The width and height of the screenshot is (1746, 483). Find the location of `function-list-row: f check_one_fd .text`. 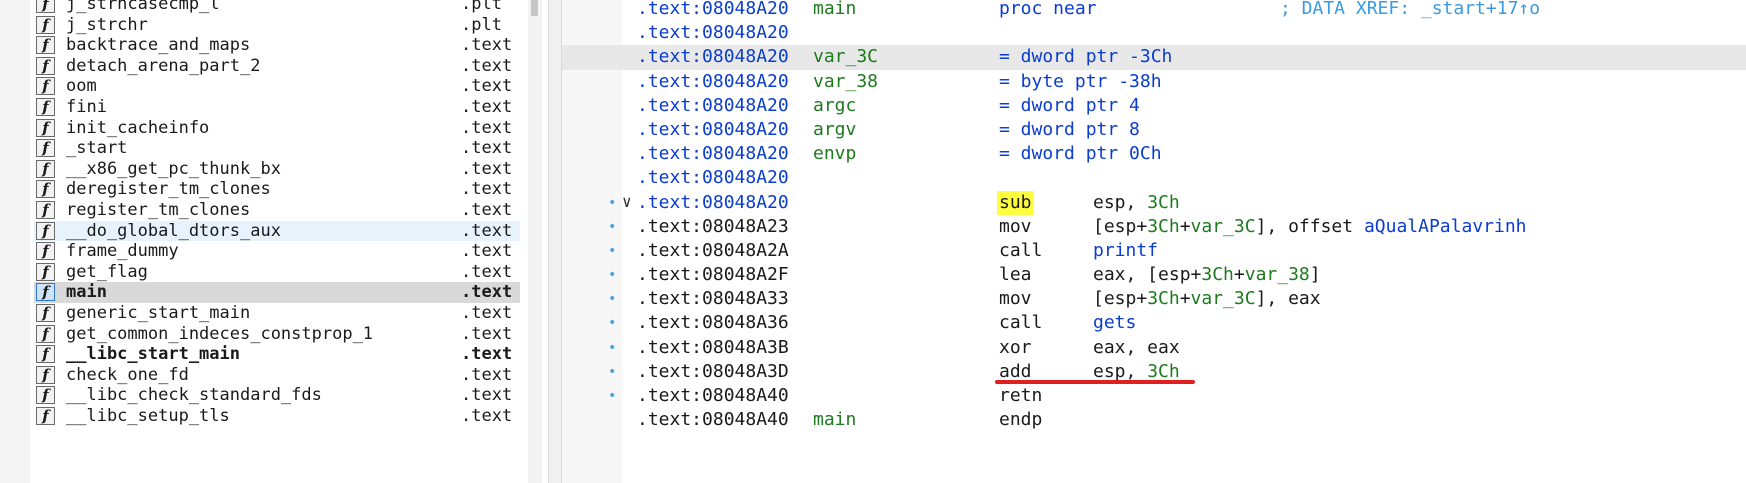

function-list-row: f check_one_fd .text is located at coordinates (277, 375).